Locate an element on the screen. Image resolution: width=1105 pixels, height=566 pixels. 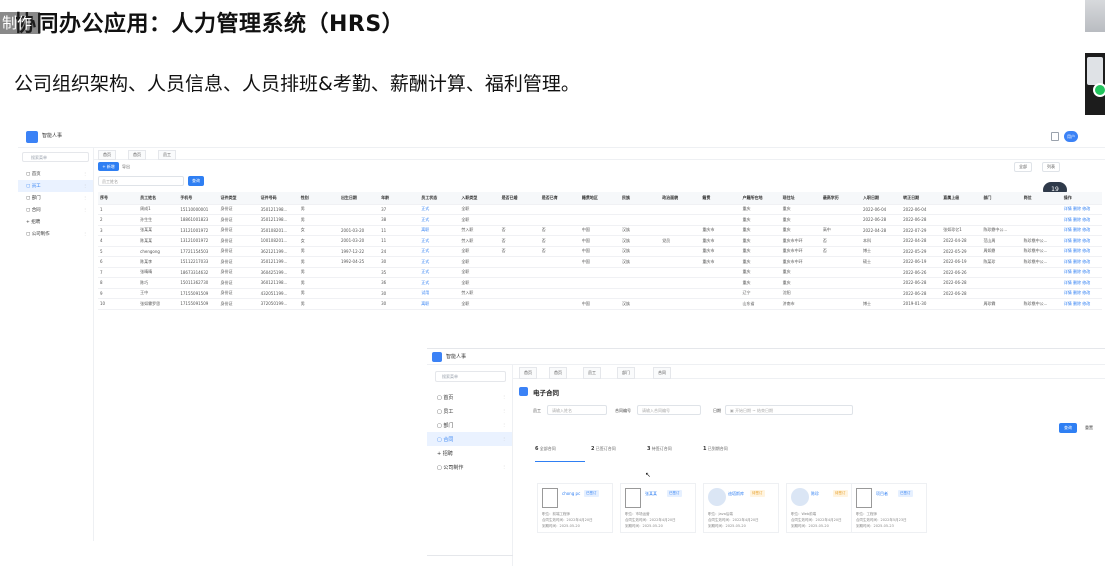
view-select: 列表 is located at coordinates (1051, 167).